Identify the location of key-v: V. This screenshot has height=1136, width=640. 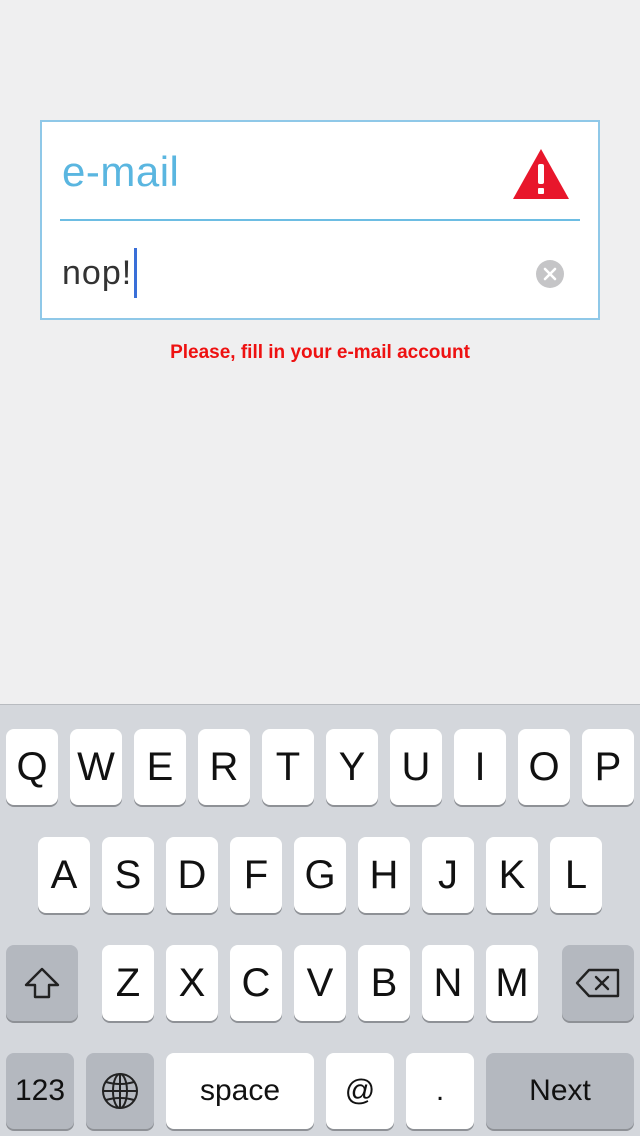
(320, 983).